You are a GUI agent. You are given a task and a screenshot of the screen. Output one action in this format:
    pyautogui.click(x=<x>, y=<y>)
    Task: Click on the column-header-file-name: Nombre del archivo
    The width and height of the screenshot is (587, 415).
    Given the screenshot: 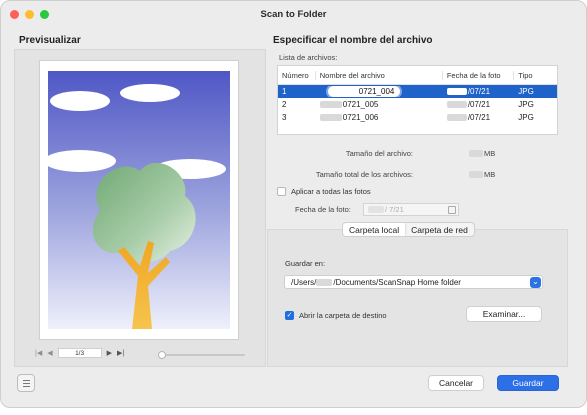 What is the action you would take?
    pyautogui.click(x=379, y=75)
    